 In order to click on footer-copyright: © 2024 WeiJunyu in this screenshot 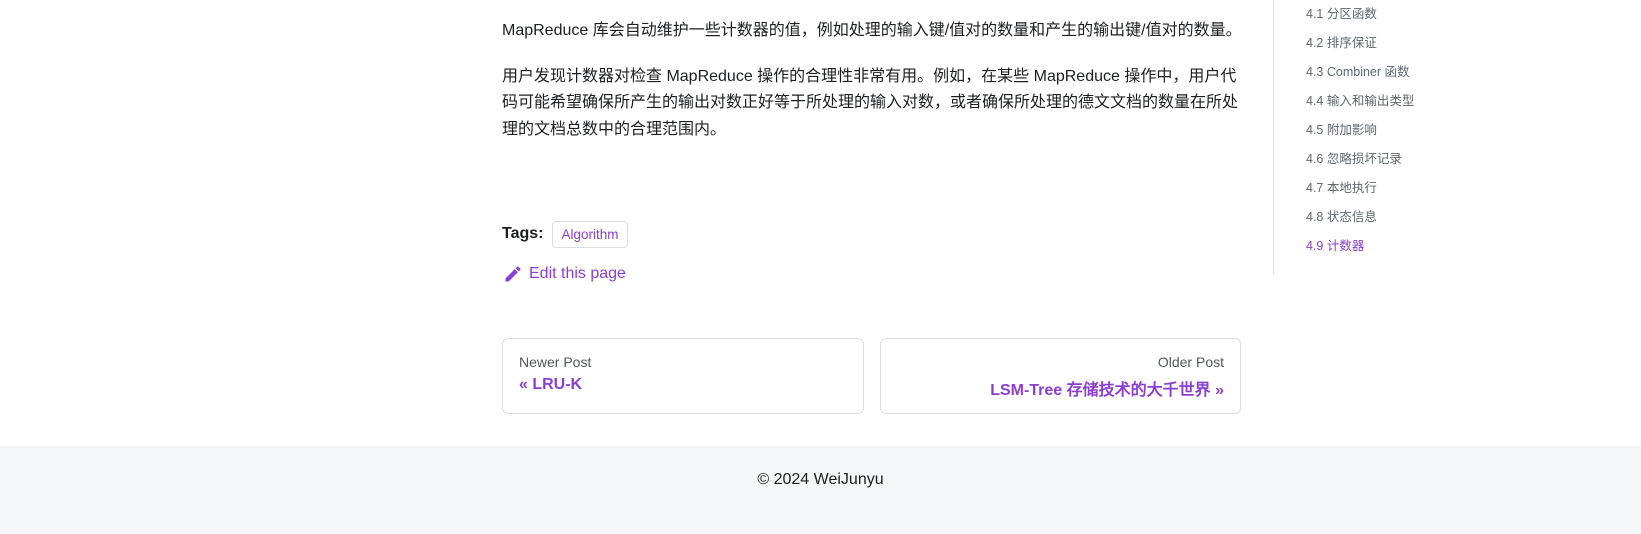, I will do `click(820, 479)`.